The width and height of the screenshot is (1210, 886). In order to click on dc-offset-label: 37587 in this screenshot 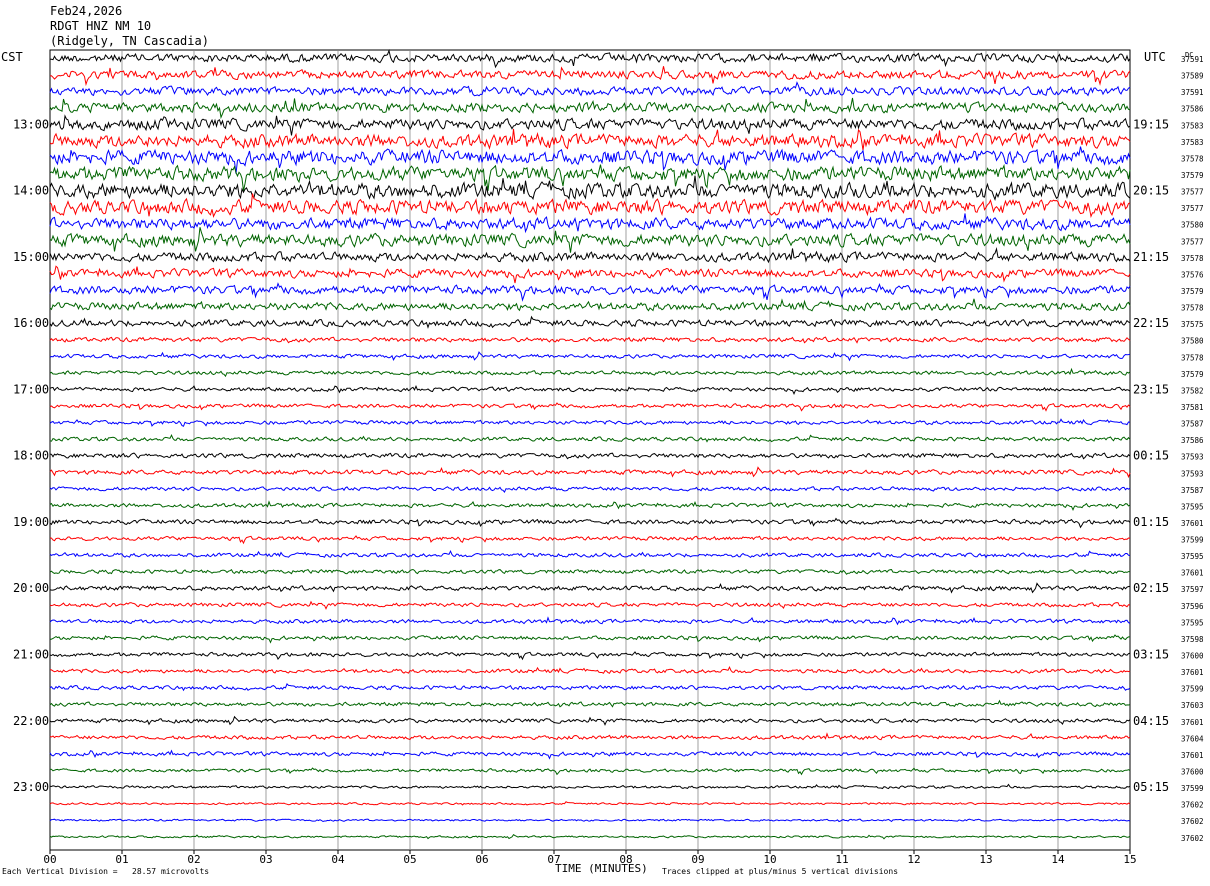, I will do `click(1192, 490)`.